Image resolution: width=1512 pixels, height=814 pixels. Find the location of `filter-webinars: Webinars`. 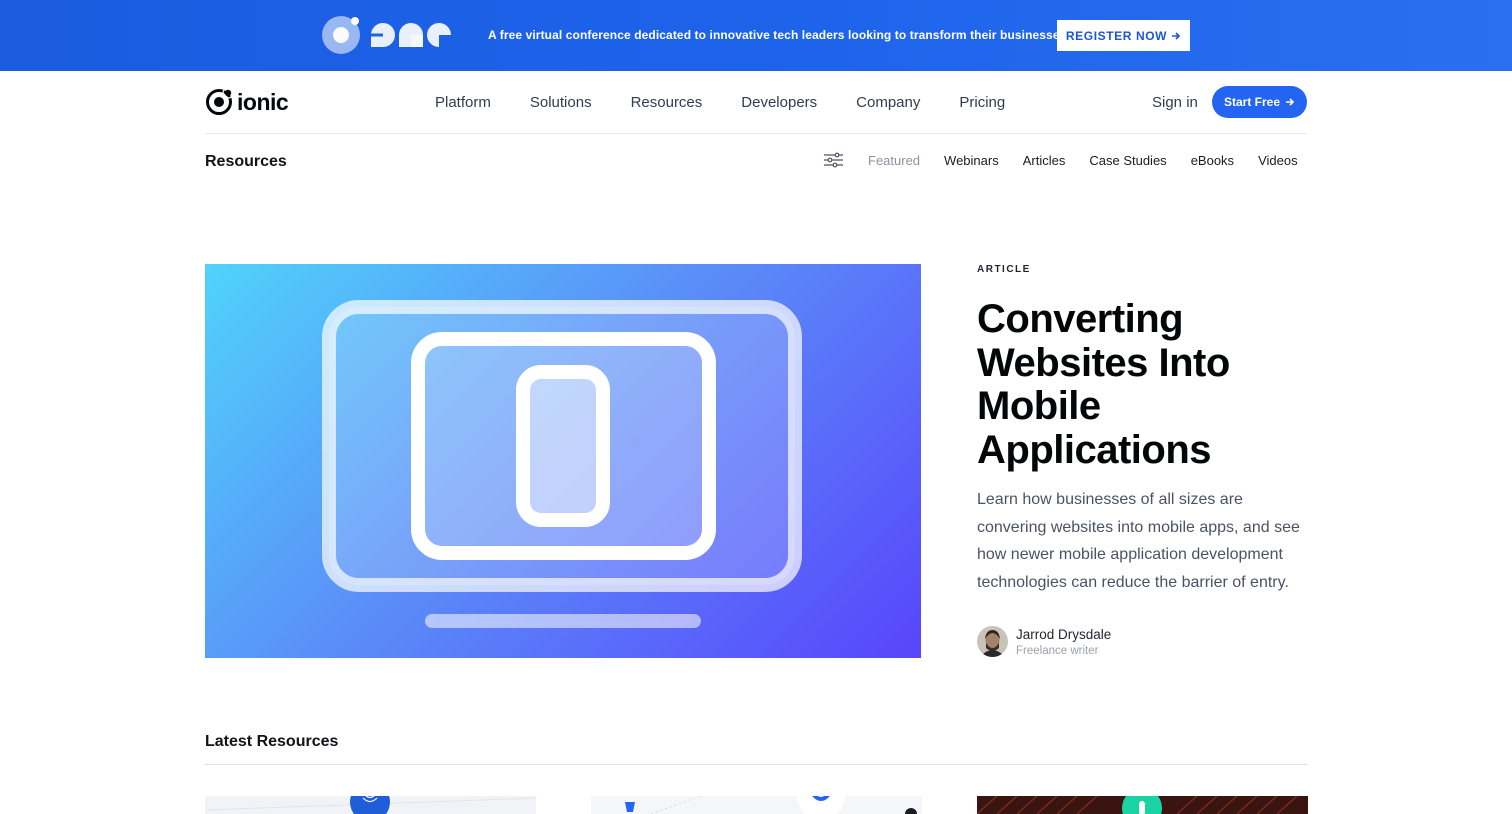

filter-webinars: Webinars is located at coordinates (971, 160).